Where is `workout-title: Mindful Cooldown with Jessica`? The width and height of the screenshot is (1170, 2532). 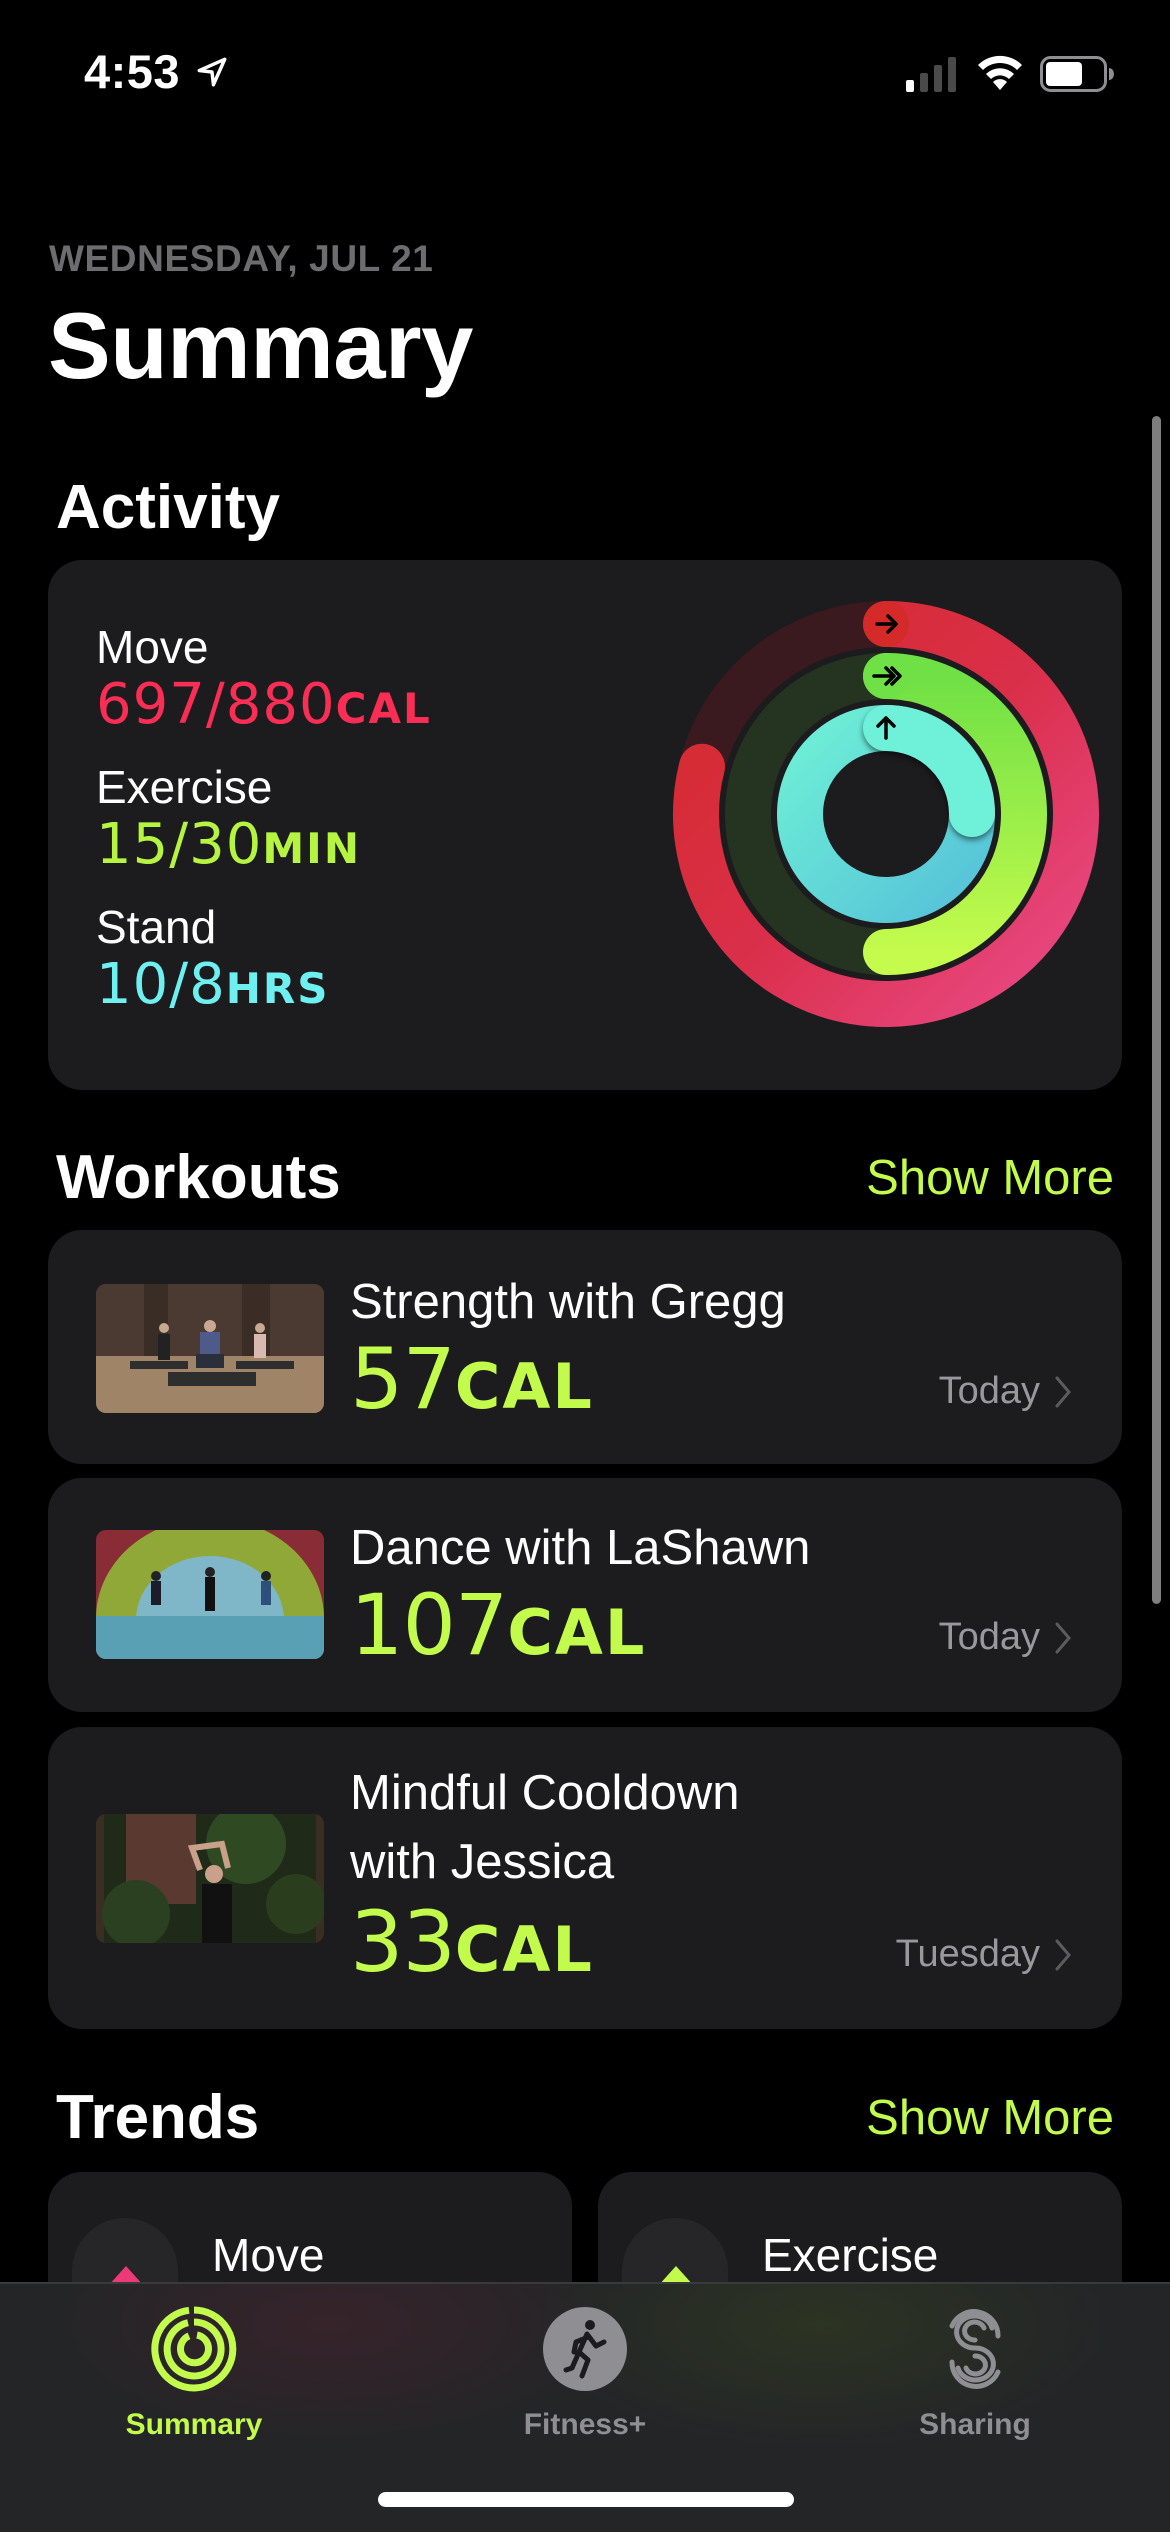
workout-title: Mindful Cooldown with Jessica is located at coordinates (545, 1827).